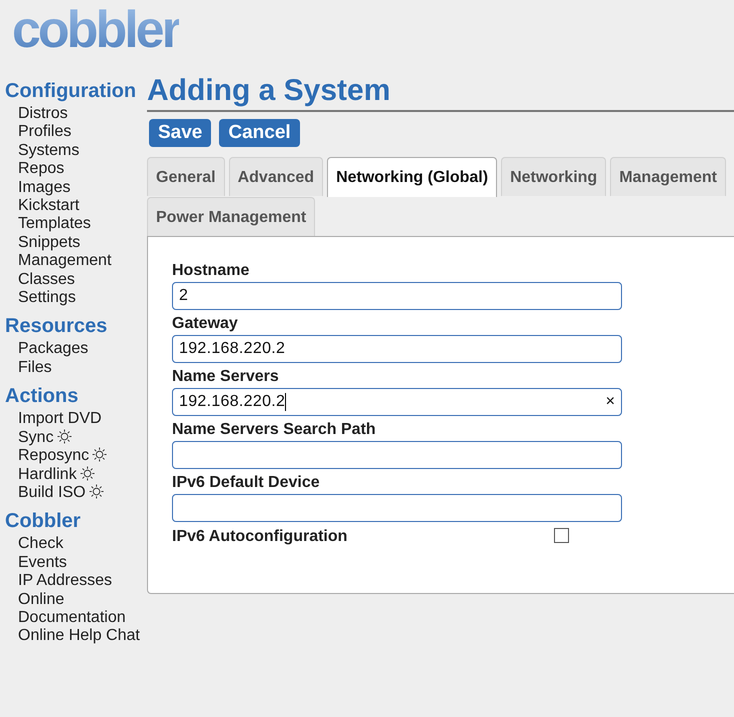 This screenshot has width=734, height=717. What do you see at coordinates (186, 176) in the screenshot?
I see `tab: General` at bounding box center [186, 176].